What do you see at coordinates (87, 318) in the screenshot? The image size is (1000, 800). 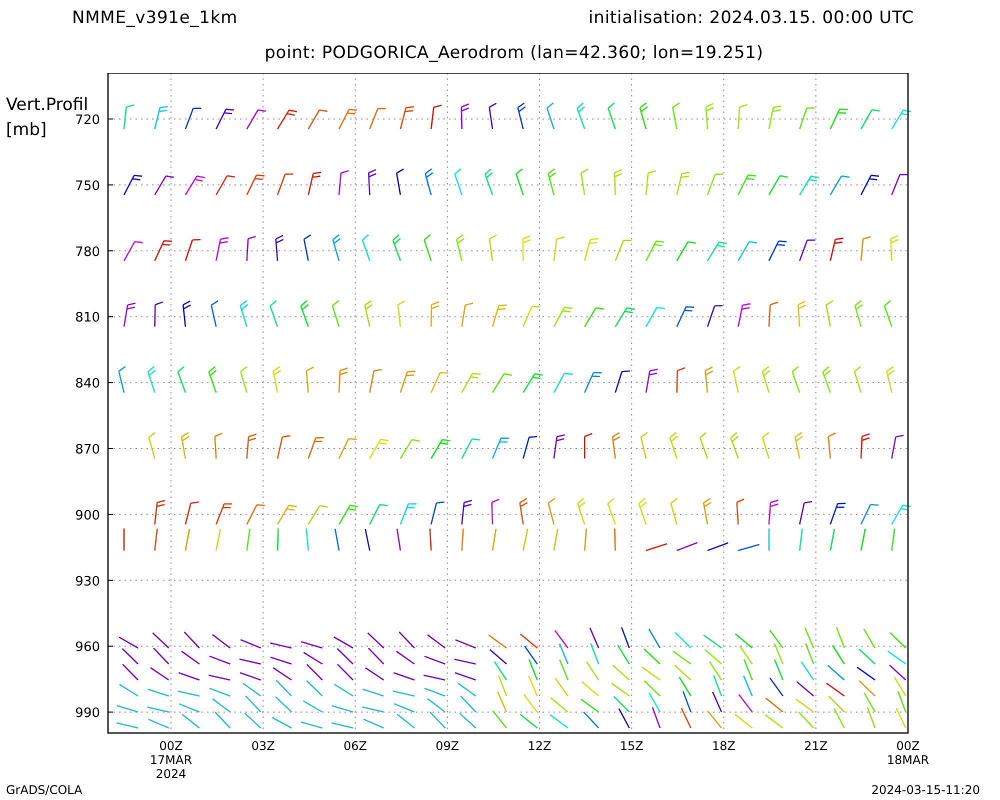 I see `axis-tick-label: 810` at bounding box center [87, 318].